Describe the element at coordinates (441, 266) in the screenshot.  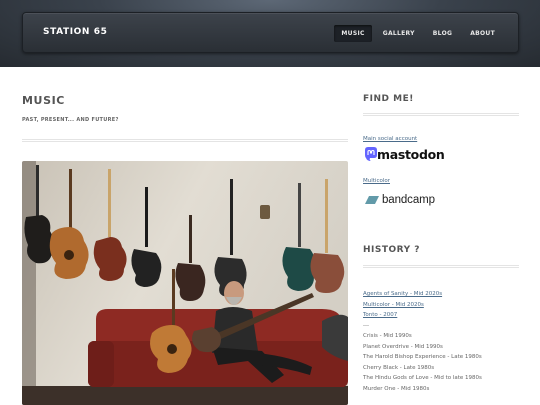
I see `history-divider` at that location.